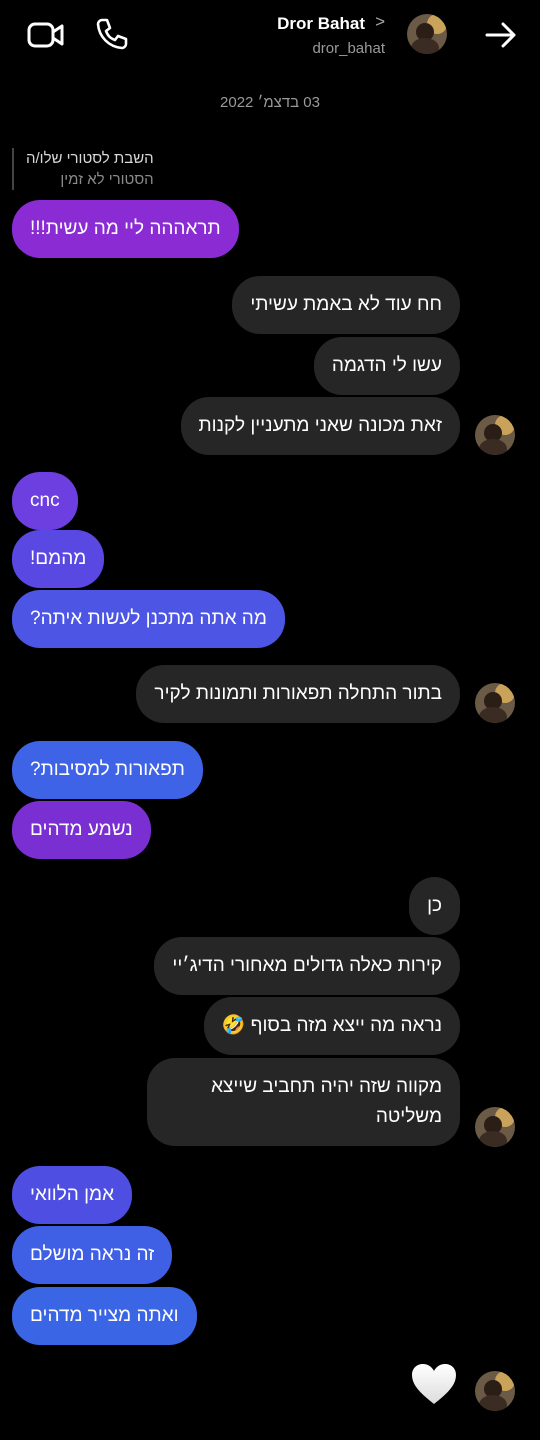  What do you see at coordinates (434, 1386) in the screenshot?
I see `white-heart-icon` at bounding box center [434, 1386].